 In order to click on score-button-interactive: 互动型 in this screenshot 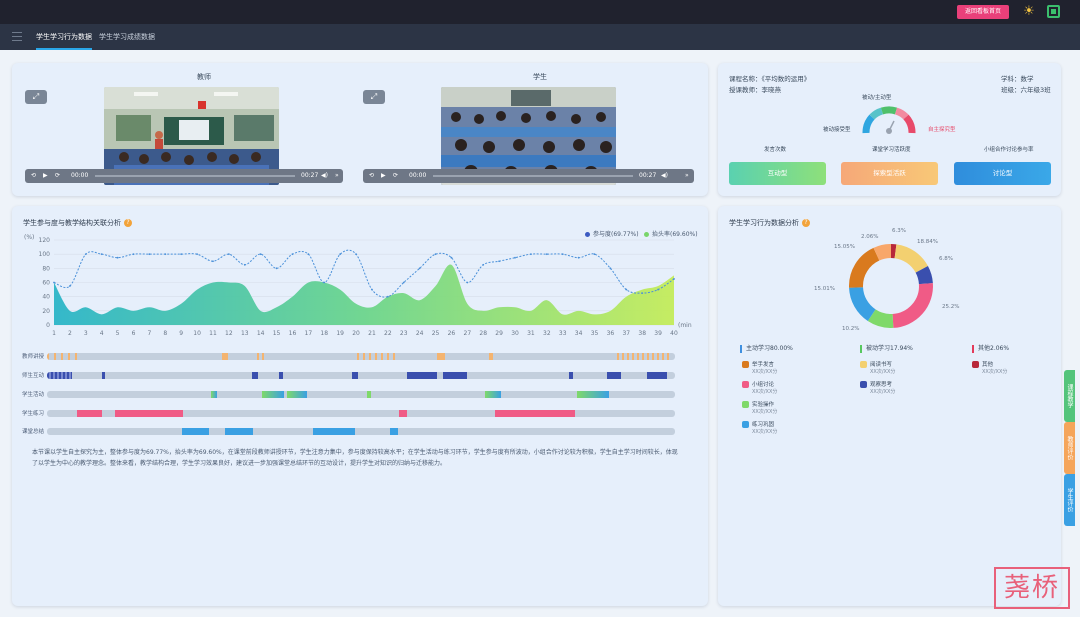, I will do `click(777, 173)`.